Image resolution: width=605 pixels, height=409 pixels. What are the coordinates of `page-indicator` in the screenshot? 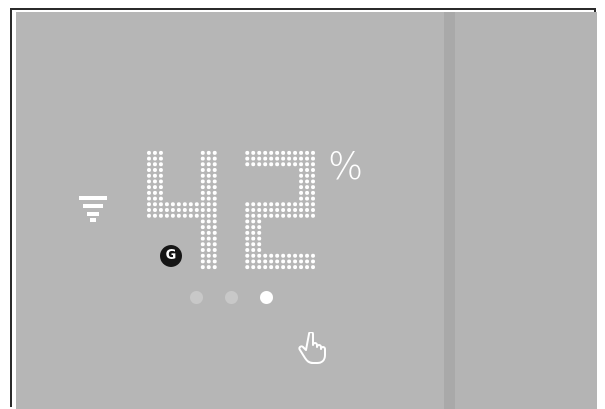 It's located at (232, 298).